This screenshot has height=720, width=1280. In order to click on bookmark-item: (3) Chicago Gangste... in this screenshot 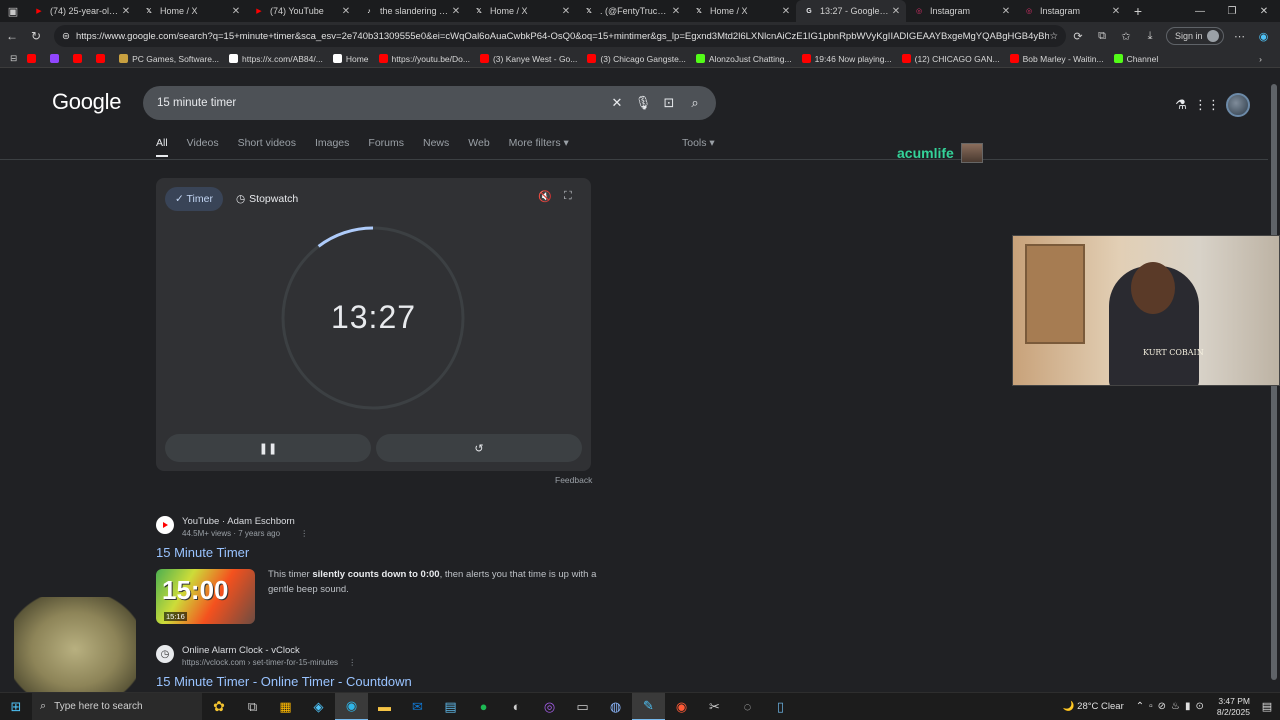, I will do `click(636, 59)`.